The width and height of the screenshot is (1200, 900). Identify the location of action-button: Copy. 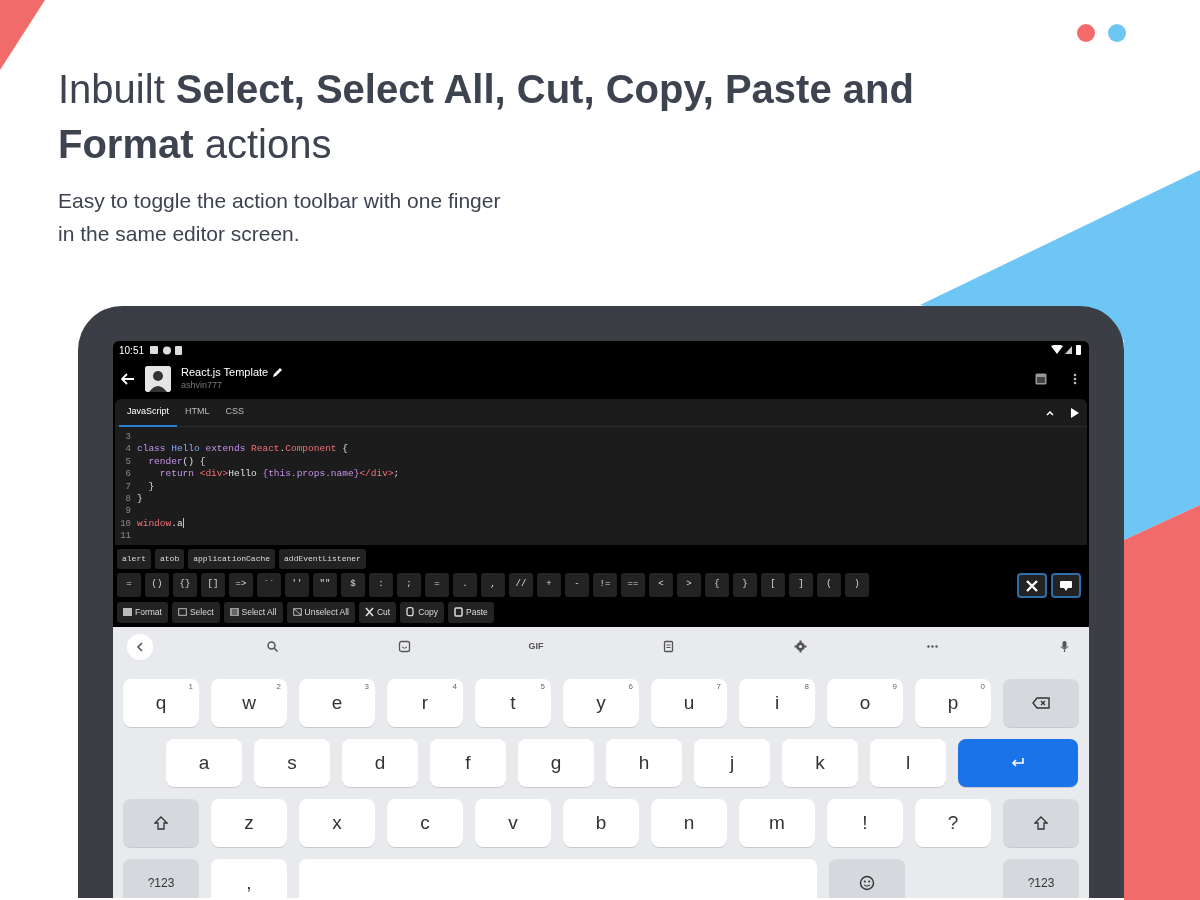
(422, 612).